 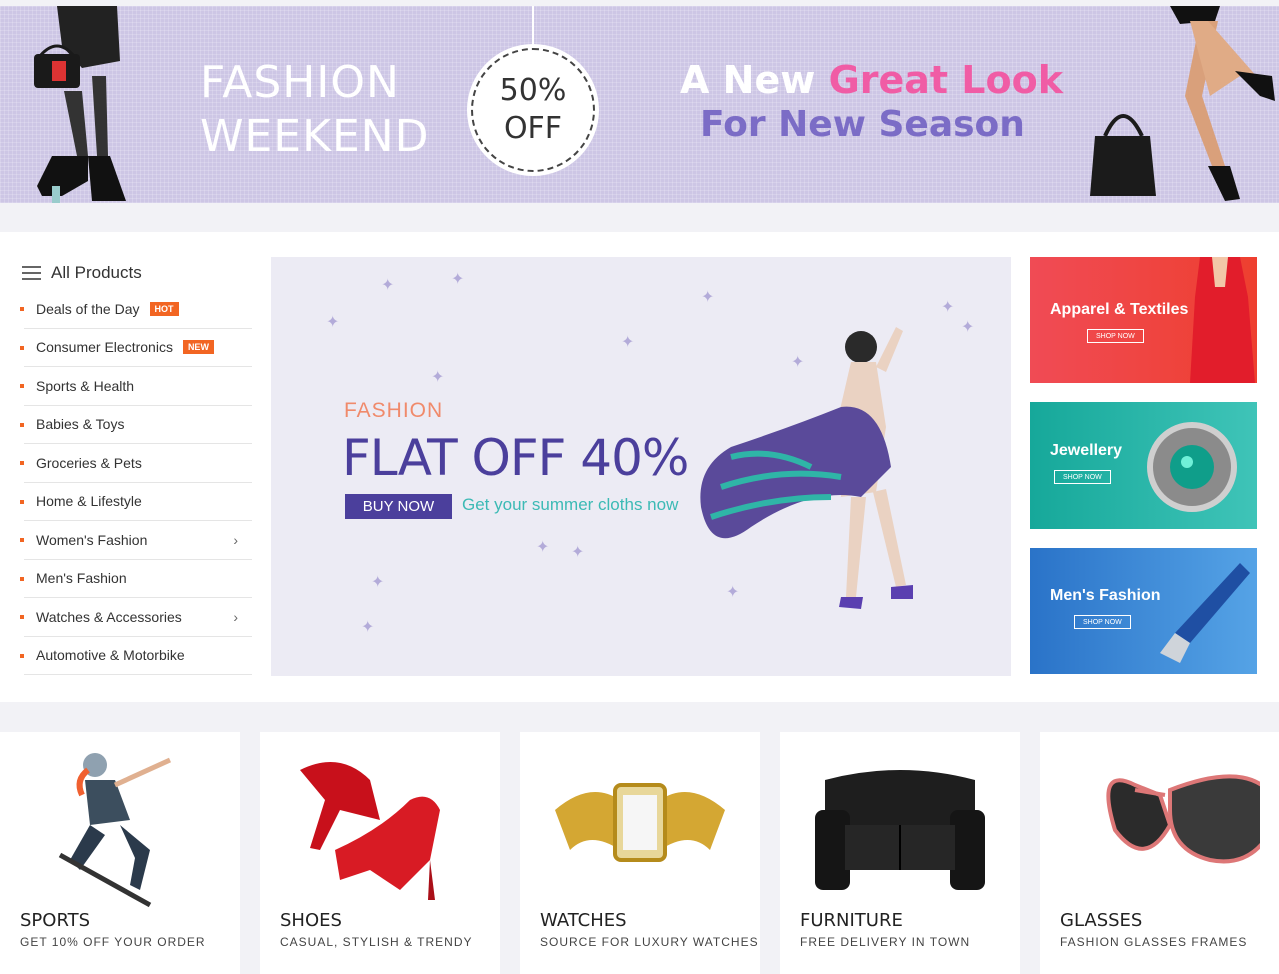 I want to click on black-sofa-image, so click(x=900, y=830).